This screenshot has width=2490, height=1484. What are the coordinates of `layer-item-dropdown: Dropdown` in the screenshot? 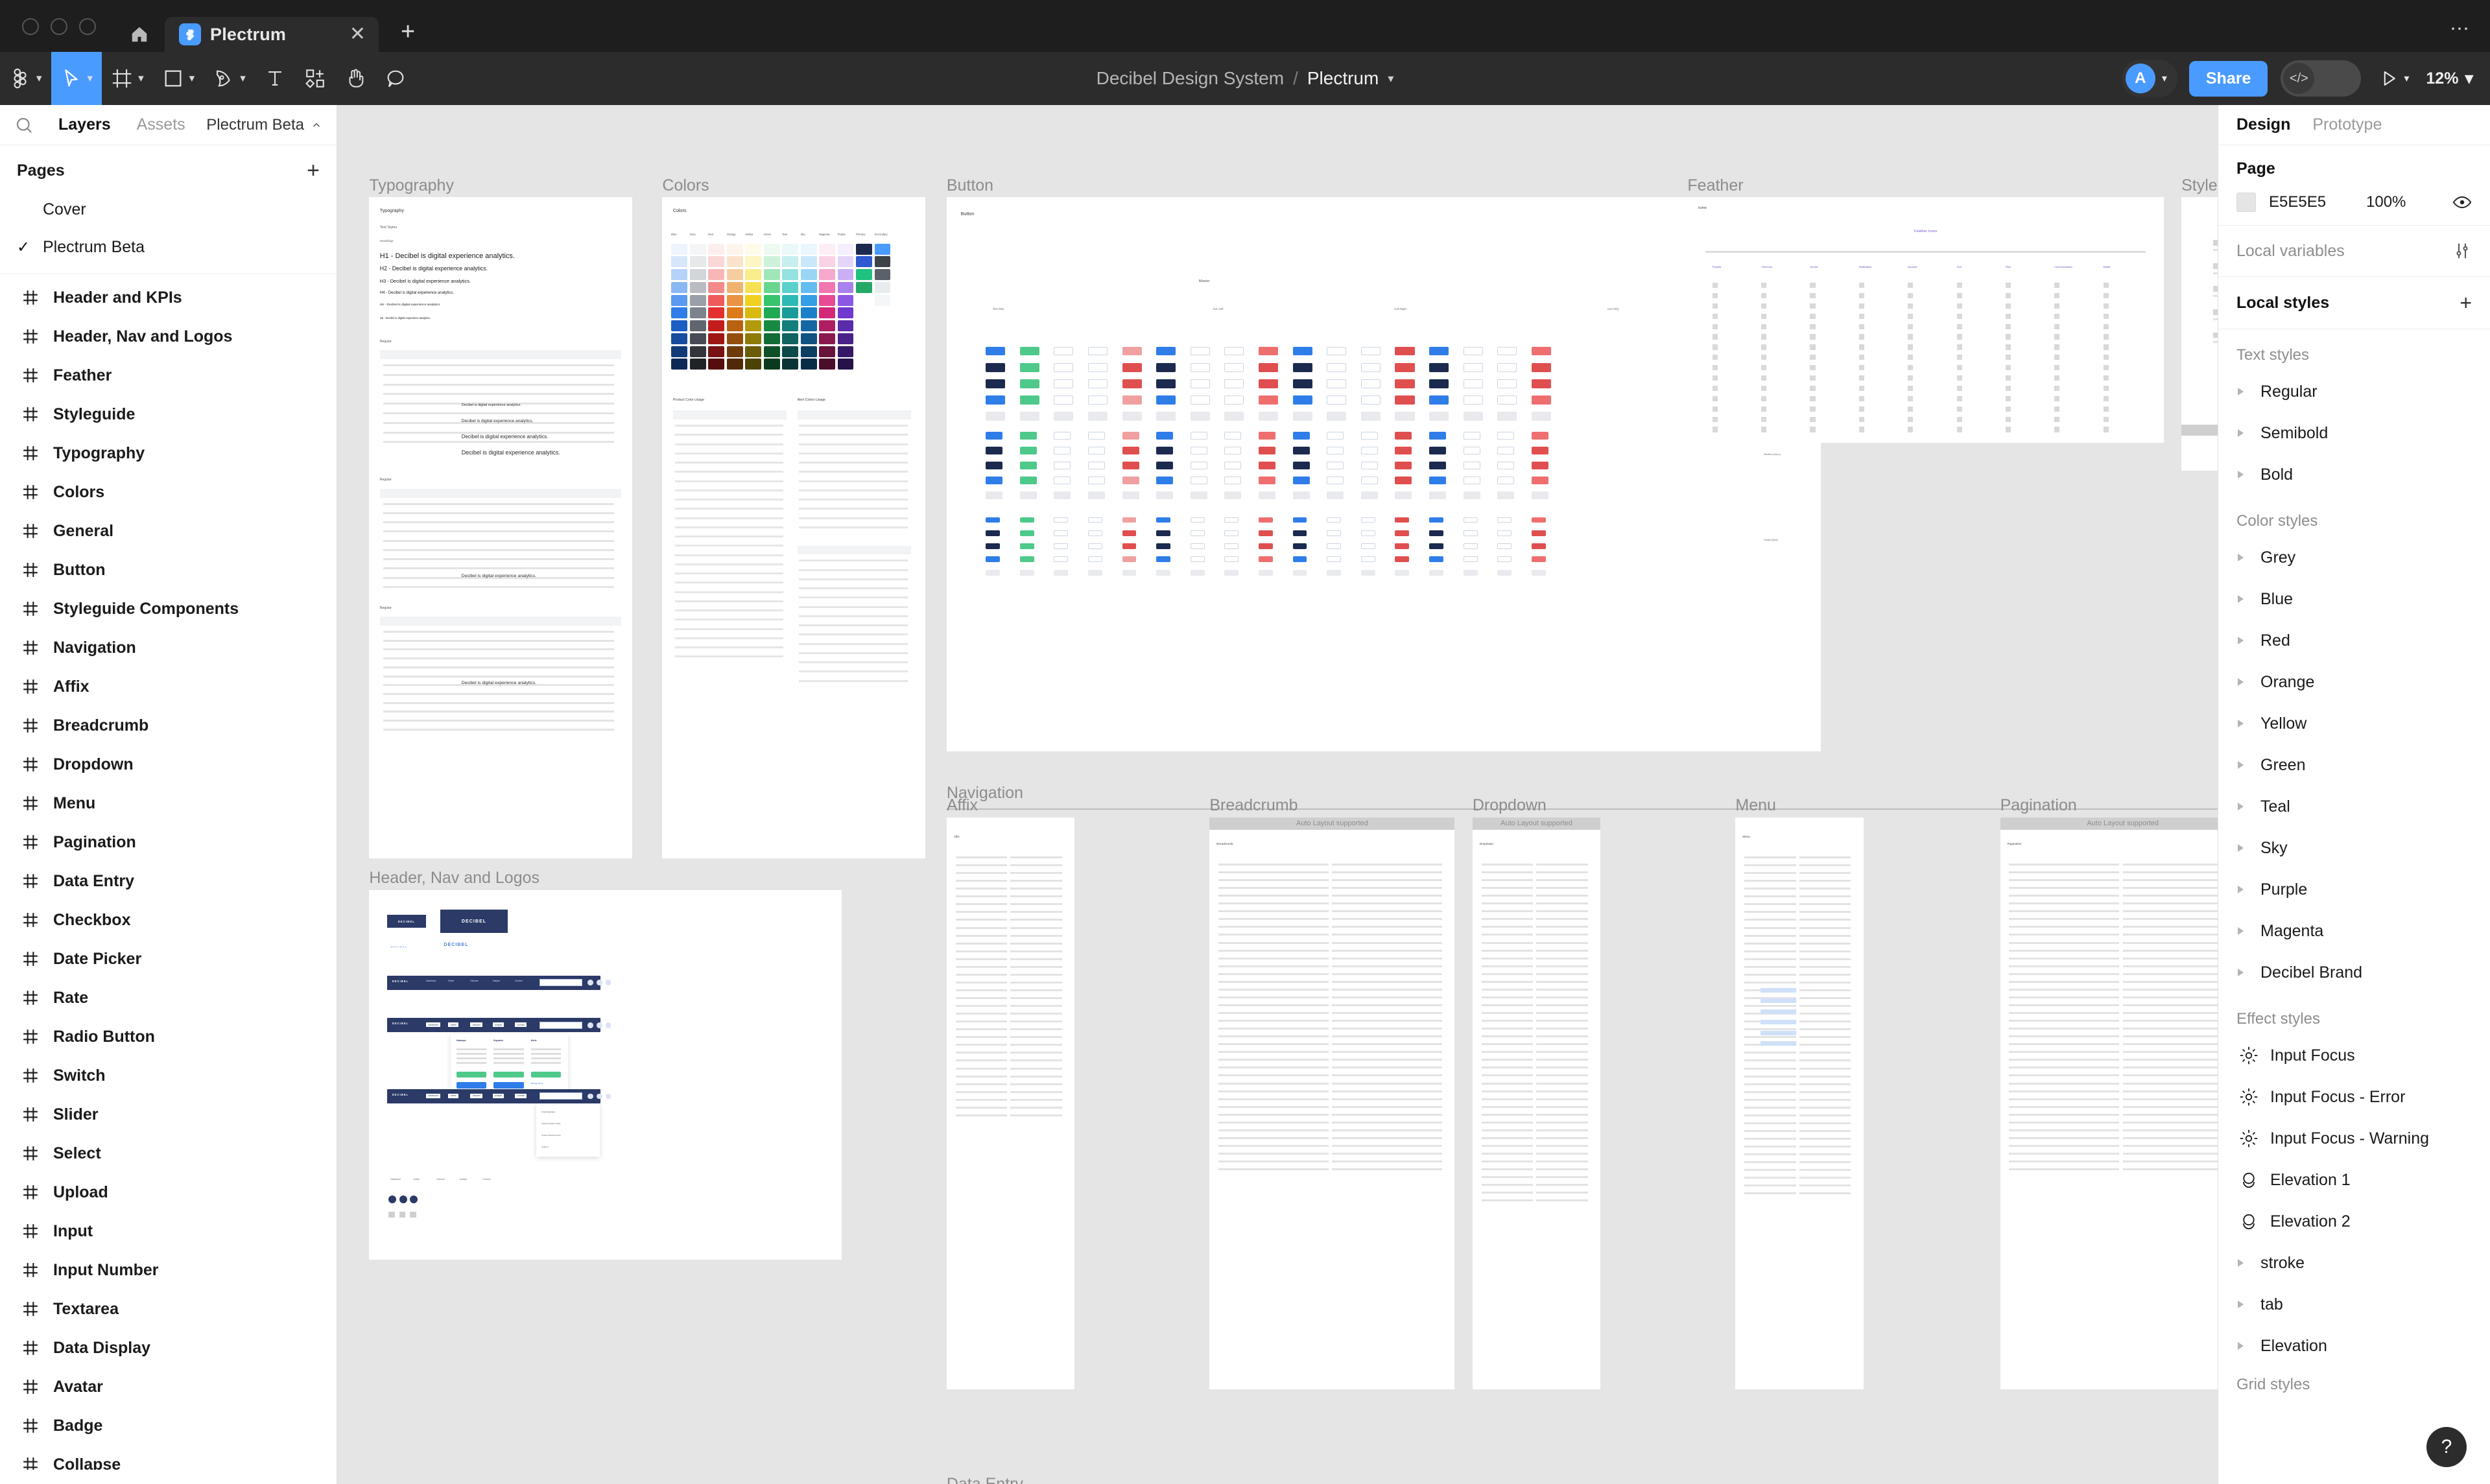 It's located at (168, 764).